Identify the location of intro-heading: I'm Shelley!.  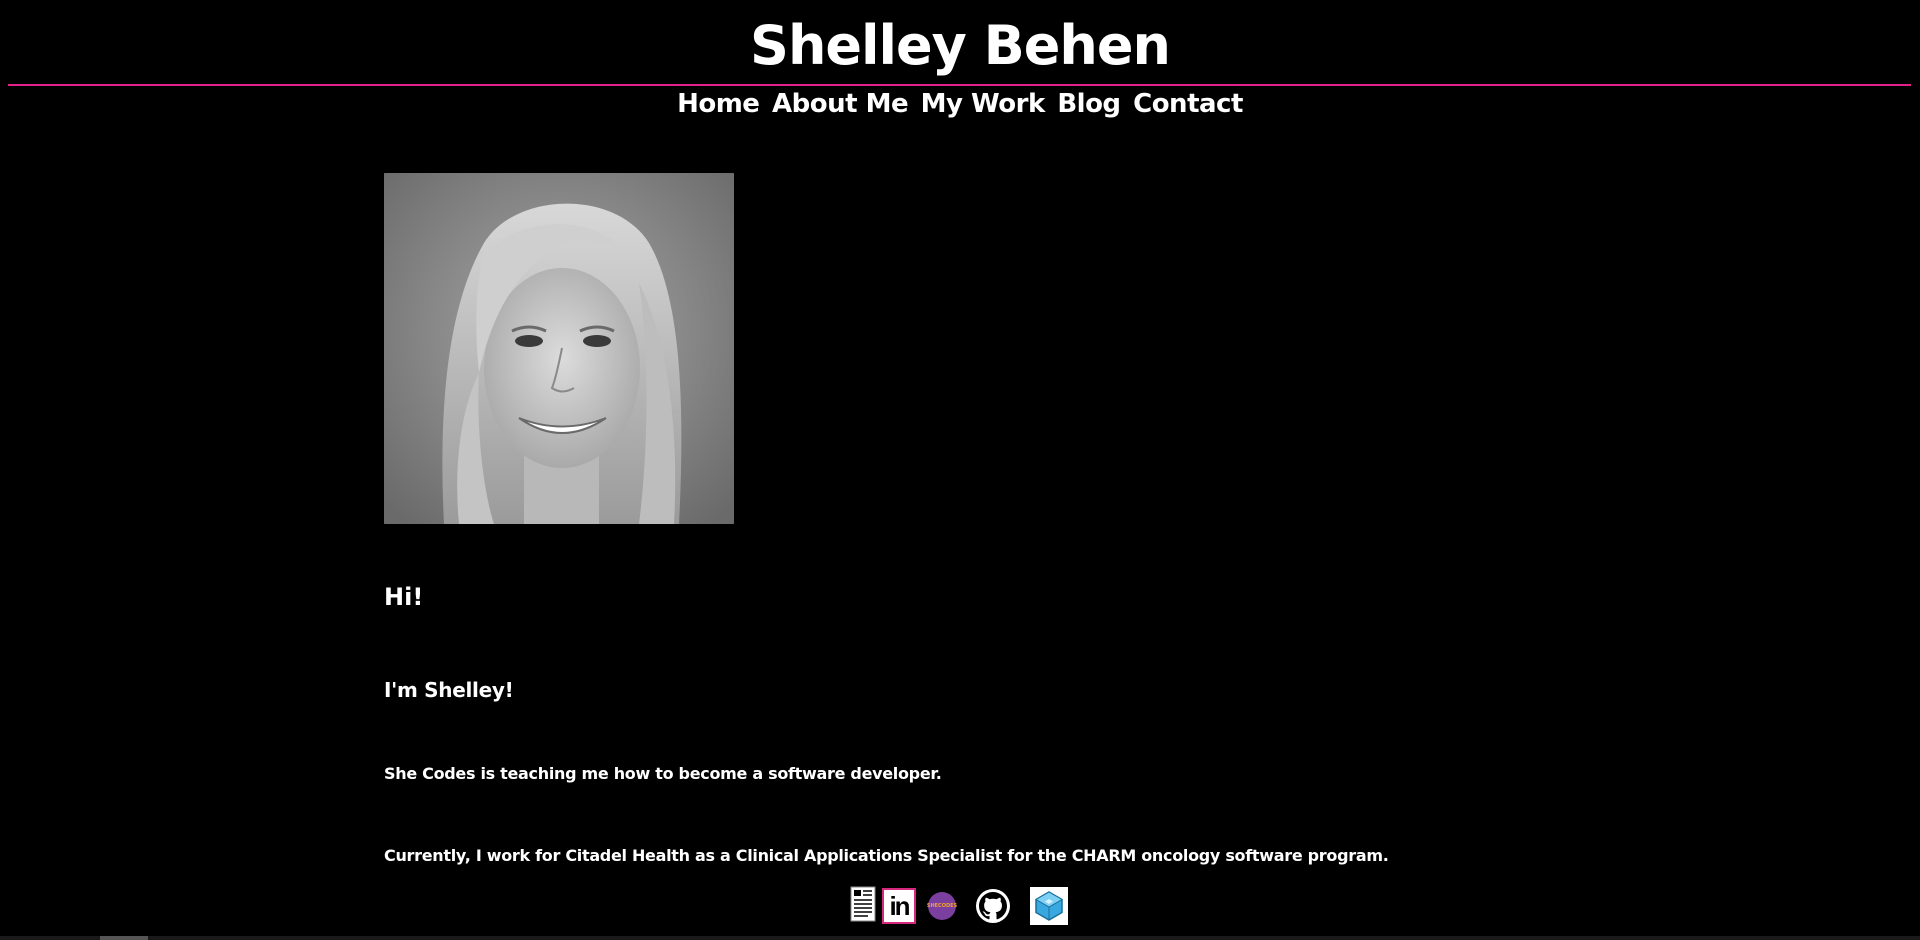
(449, 690).